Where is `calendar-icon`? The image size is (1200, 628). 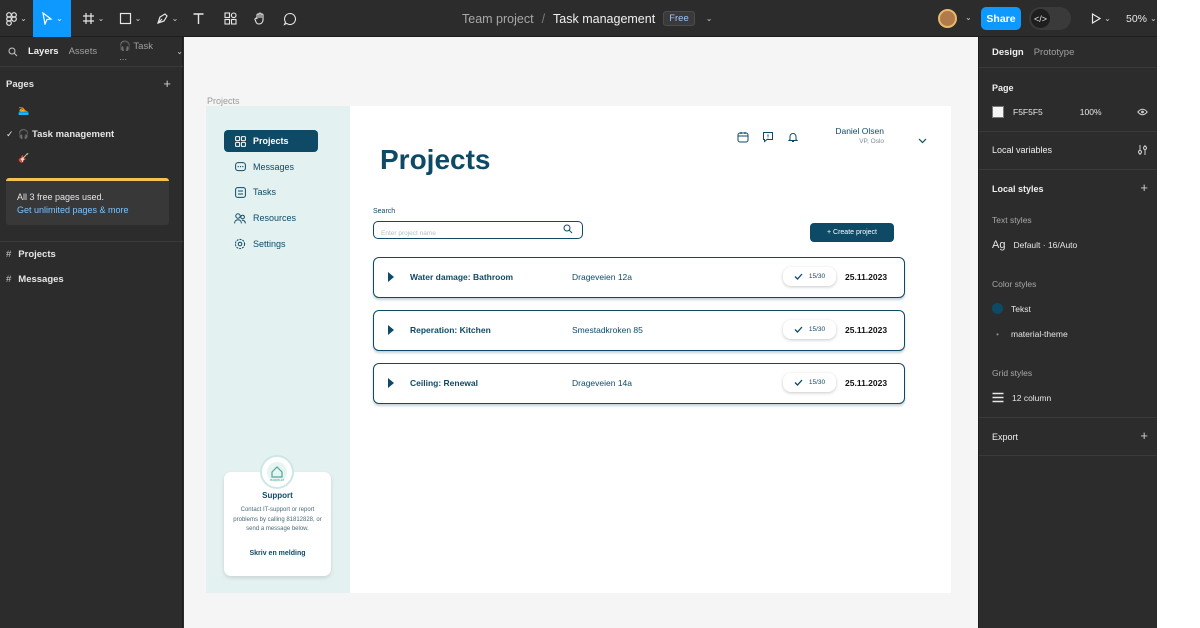 calendar-icon is located at coordinates (743, 137).